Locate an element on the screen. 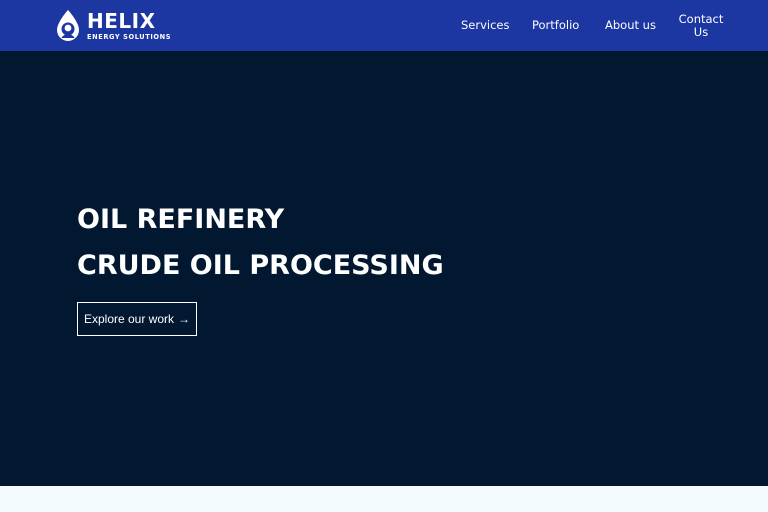  oil-drop-icon is located at coordinates (68, 25).